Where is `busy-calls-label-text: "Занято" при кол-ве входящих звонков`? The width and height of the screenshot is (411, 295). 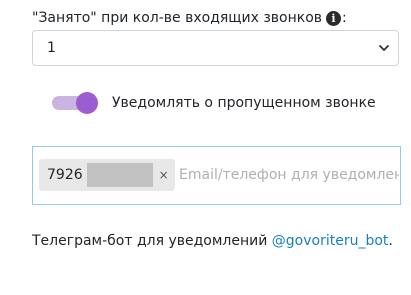
busy-calls-label-text: "Занято" при кол-ве входящих звонков is located at coordinates (177, 18).